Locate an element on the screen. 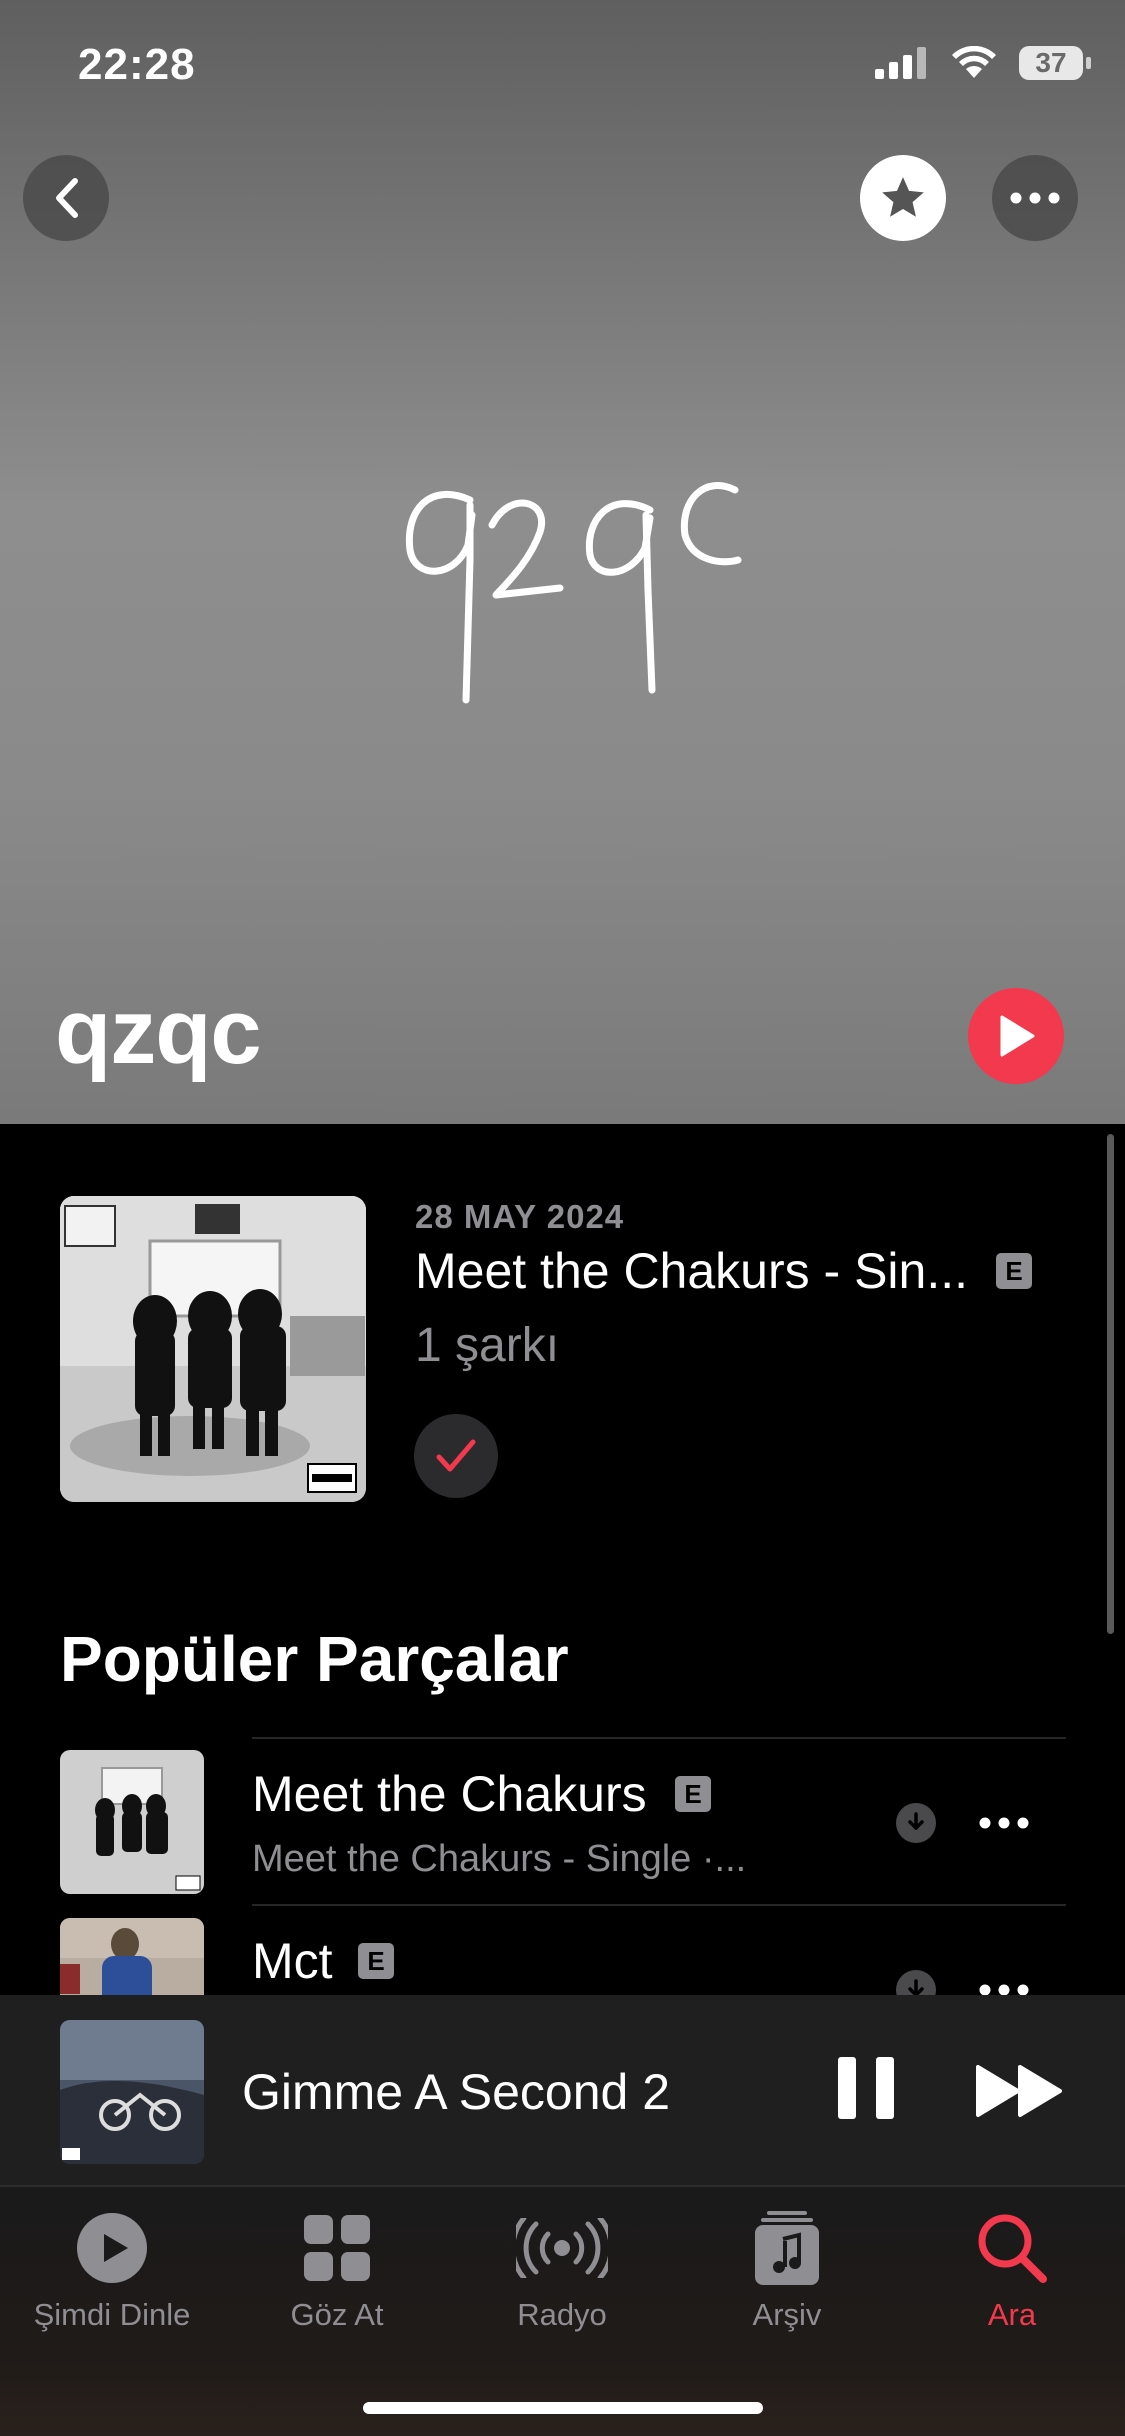  status-time: 22:28 is located at coordinates (137, 64).